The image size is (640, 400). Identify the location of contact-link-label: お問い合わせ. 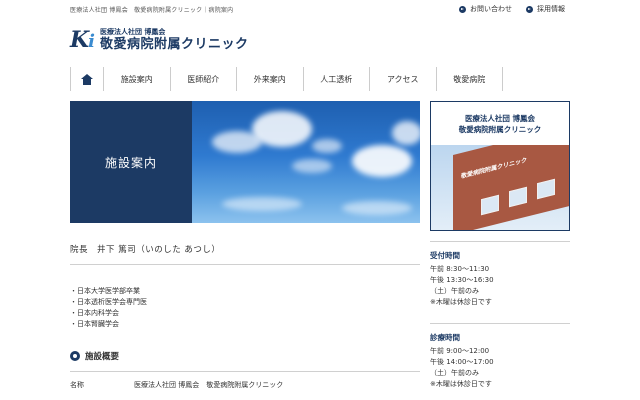
(491, 9).